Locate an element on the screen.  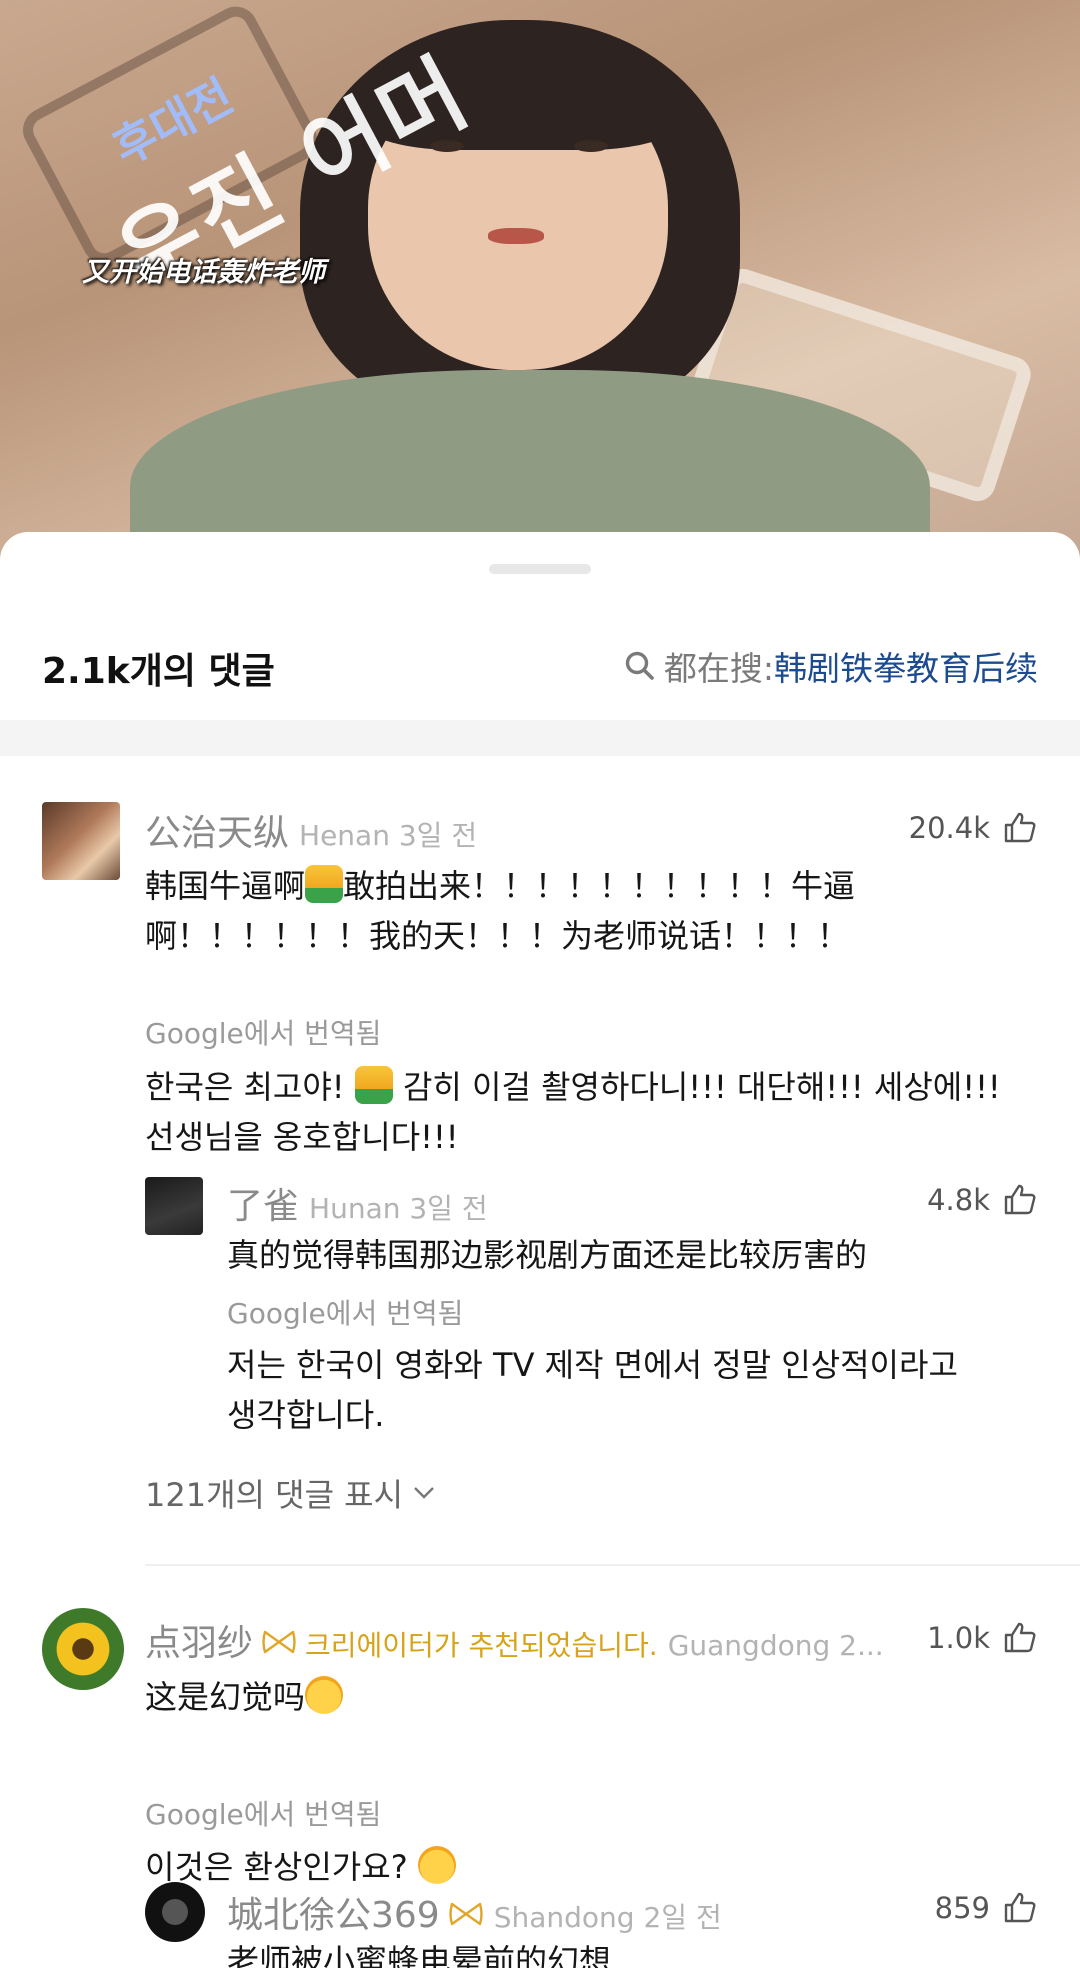
show-replies-button: 121개의 댓글 표시 is located at coordinates (290, 1493).